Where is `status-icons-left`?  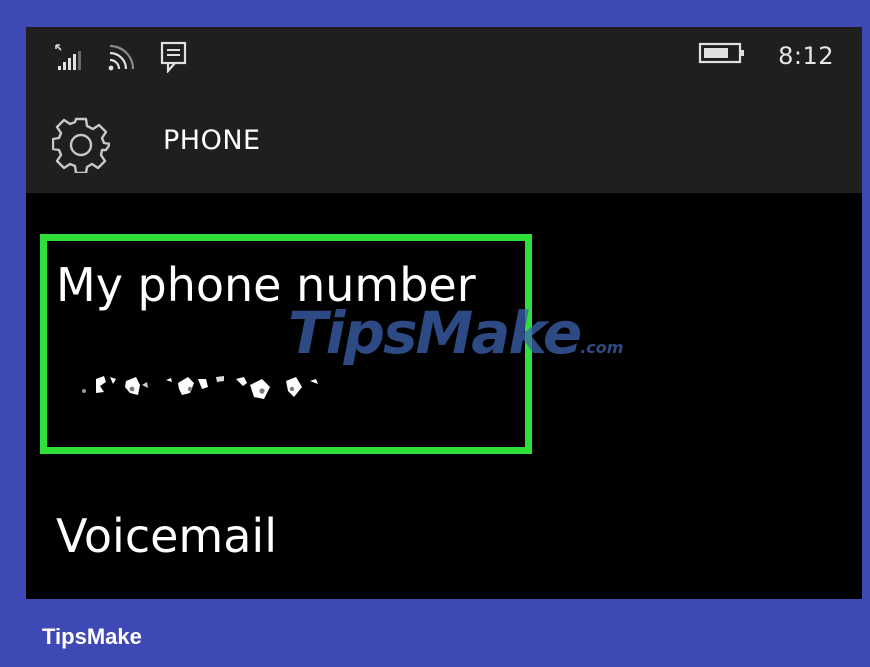
status-icons-left is located at coordinates (121, 59).